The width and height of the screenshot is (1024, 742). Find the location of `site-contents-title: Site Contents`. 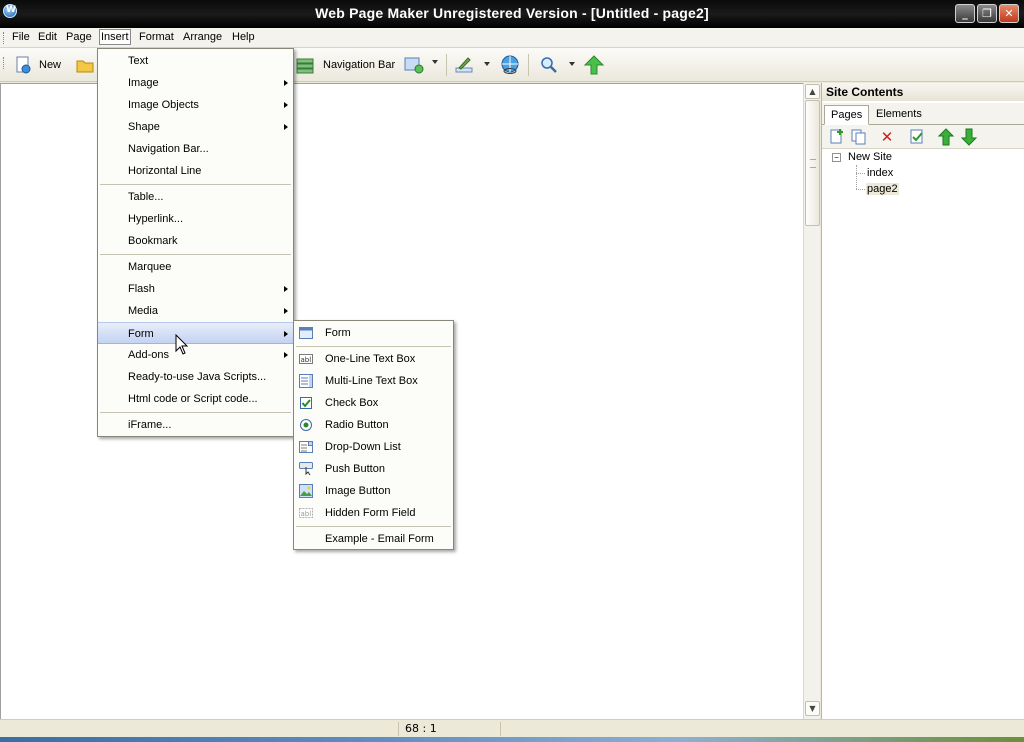

site-contents-title: Site Contents is located at coordinates (923, 92).